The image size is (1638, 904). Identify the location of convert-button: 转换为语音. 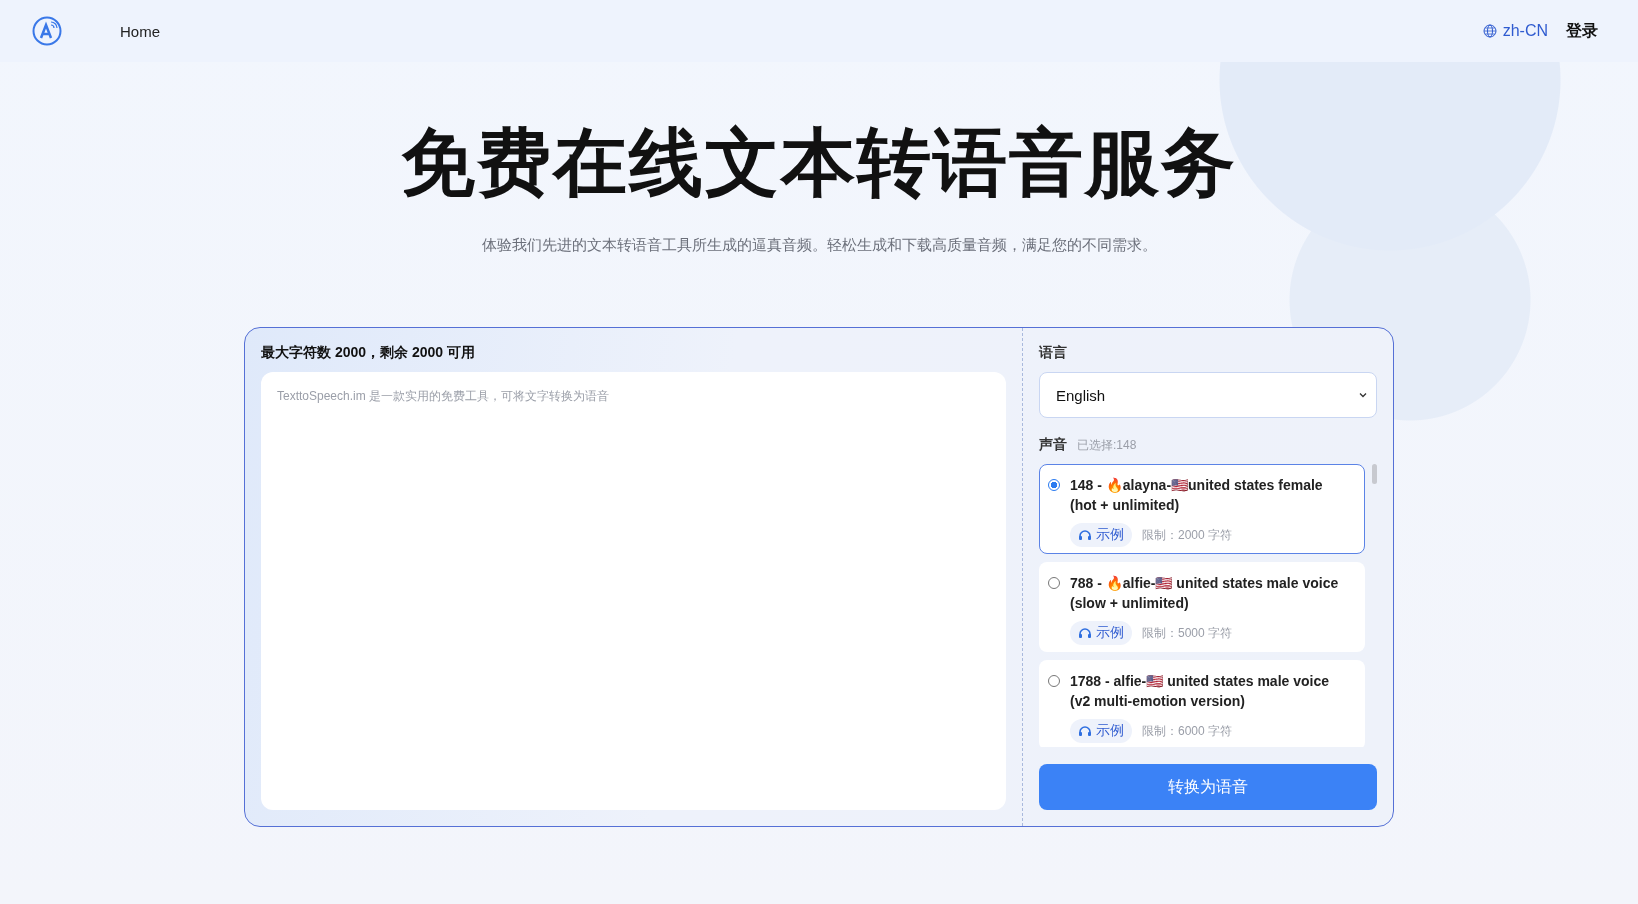
(1208, 787).